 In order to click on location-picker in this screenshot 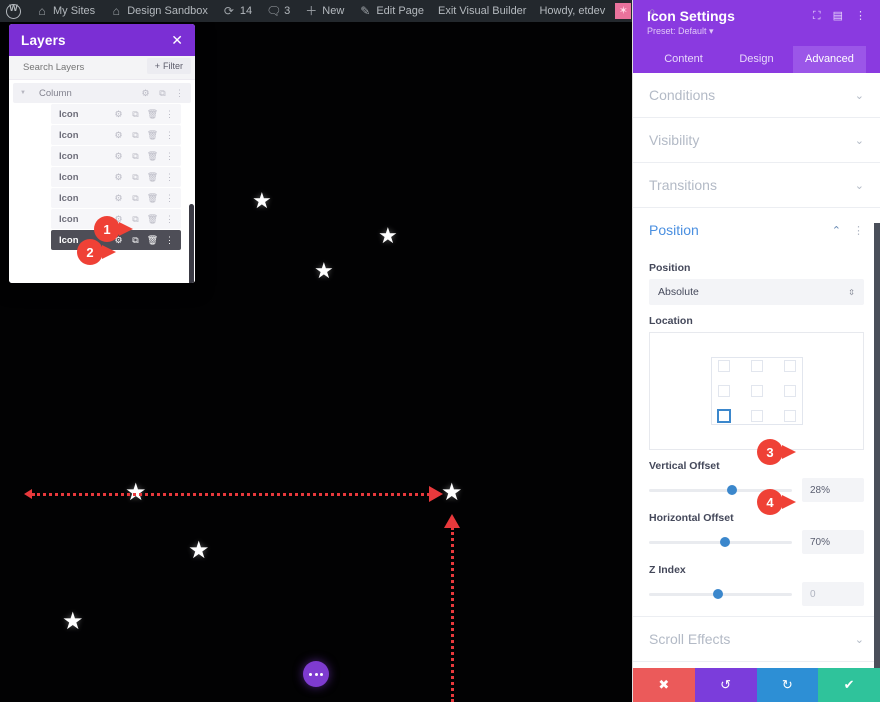, I will do `click(756, 391)`.